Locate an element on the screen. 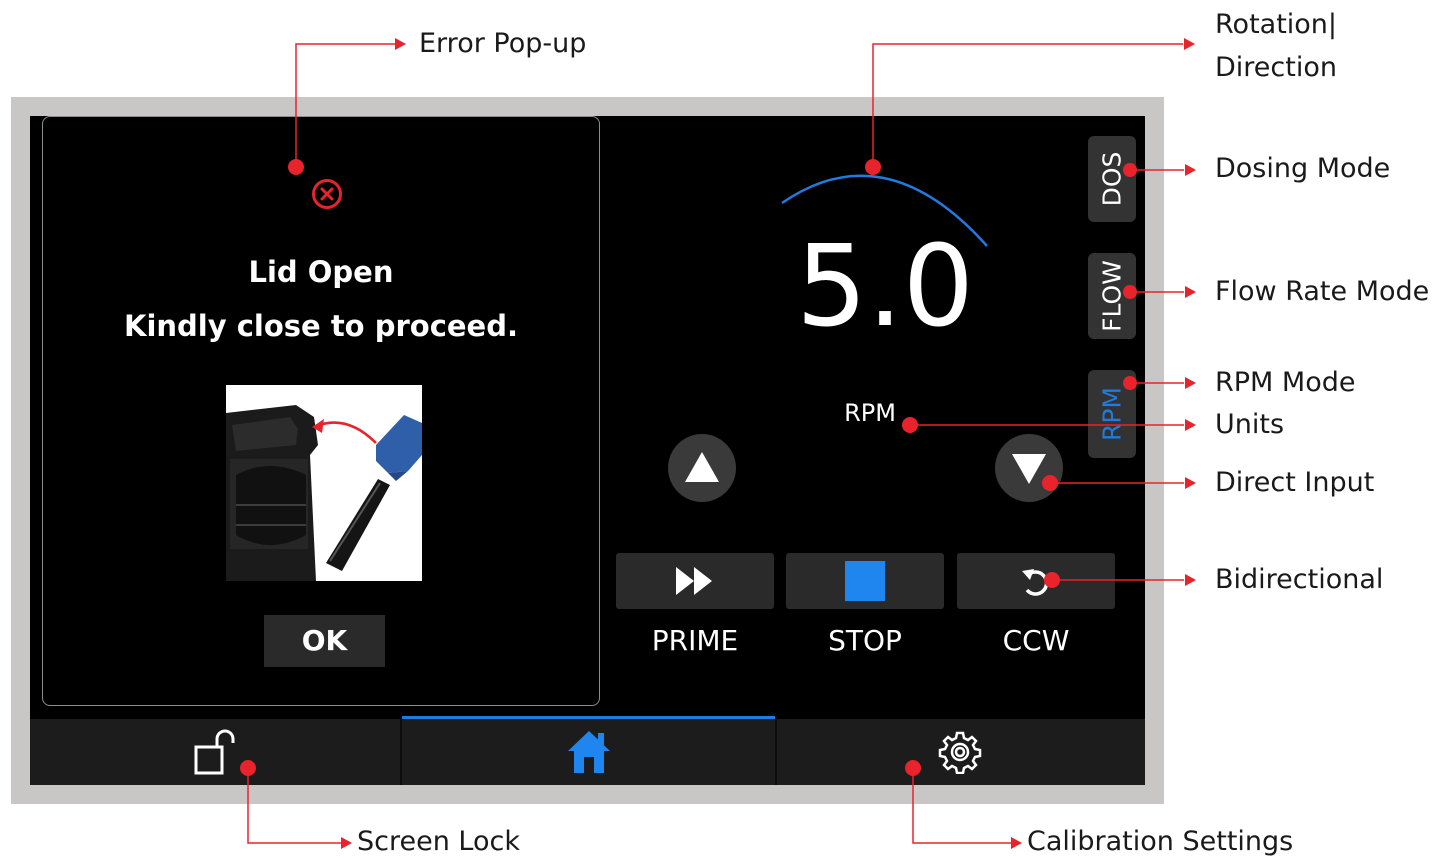 The width and height of the screenshot is (1447, 859). annotation-rpm-mode: RPM Mode is located at coordinates (1285, 382).